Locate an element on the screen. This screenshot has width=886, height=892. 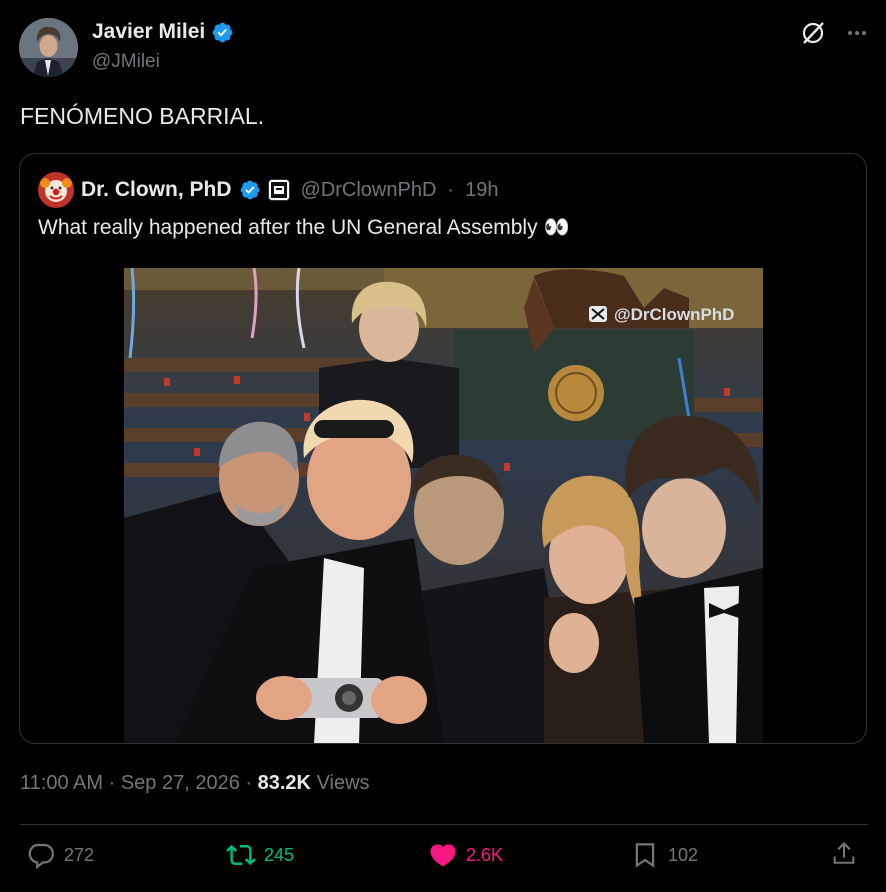
author-avatar-image is located at coordinates (48, 47).